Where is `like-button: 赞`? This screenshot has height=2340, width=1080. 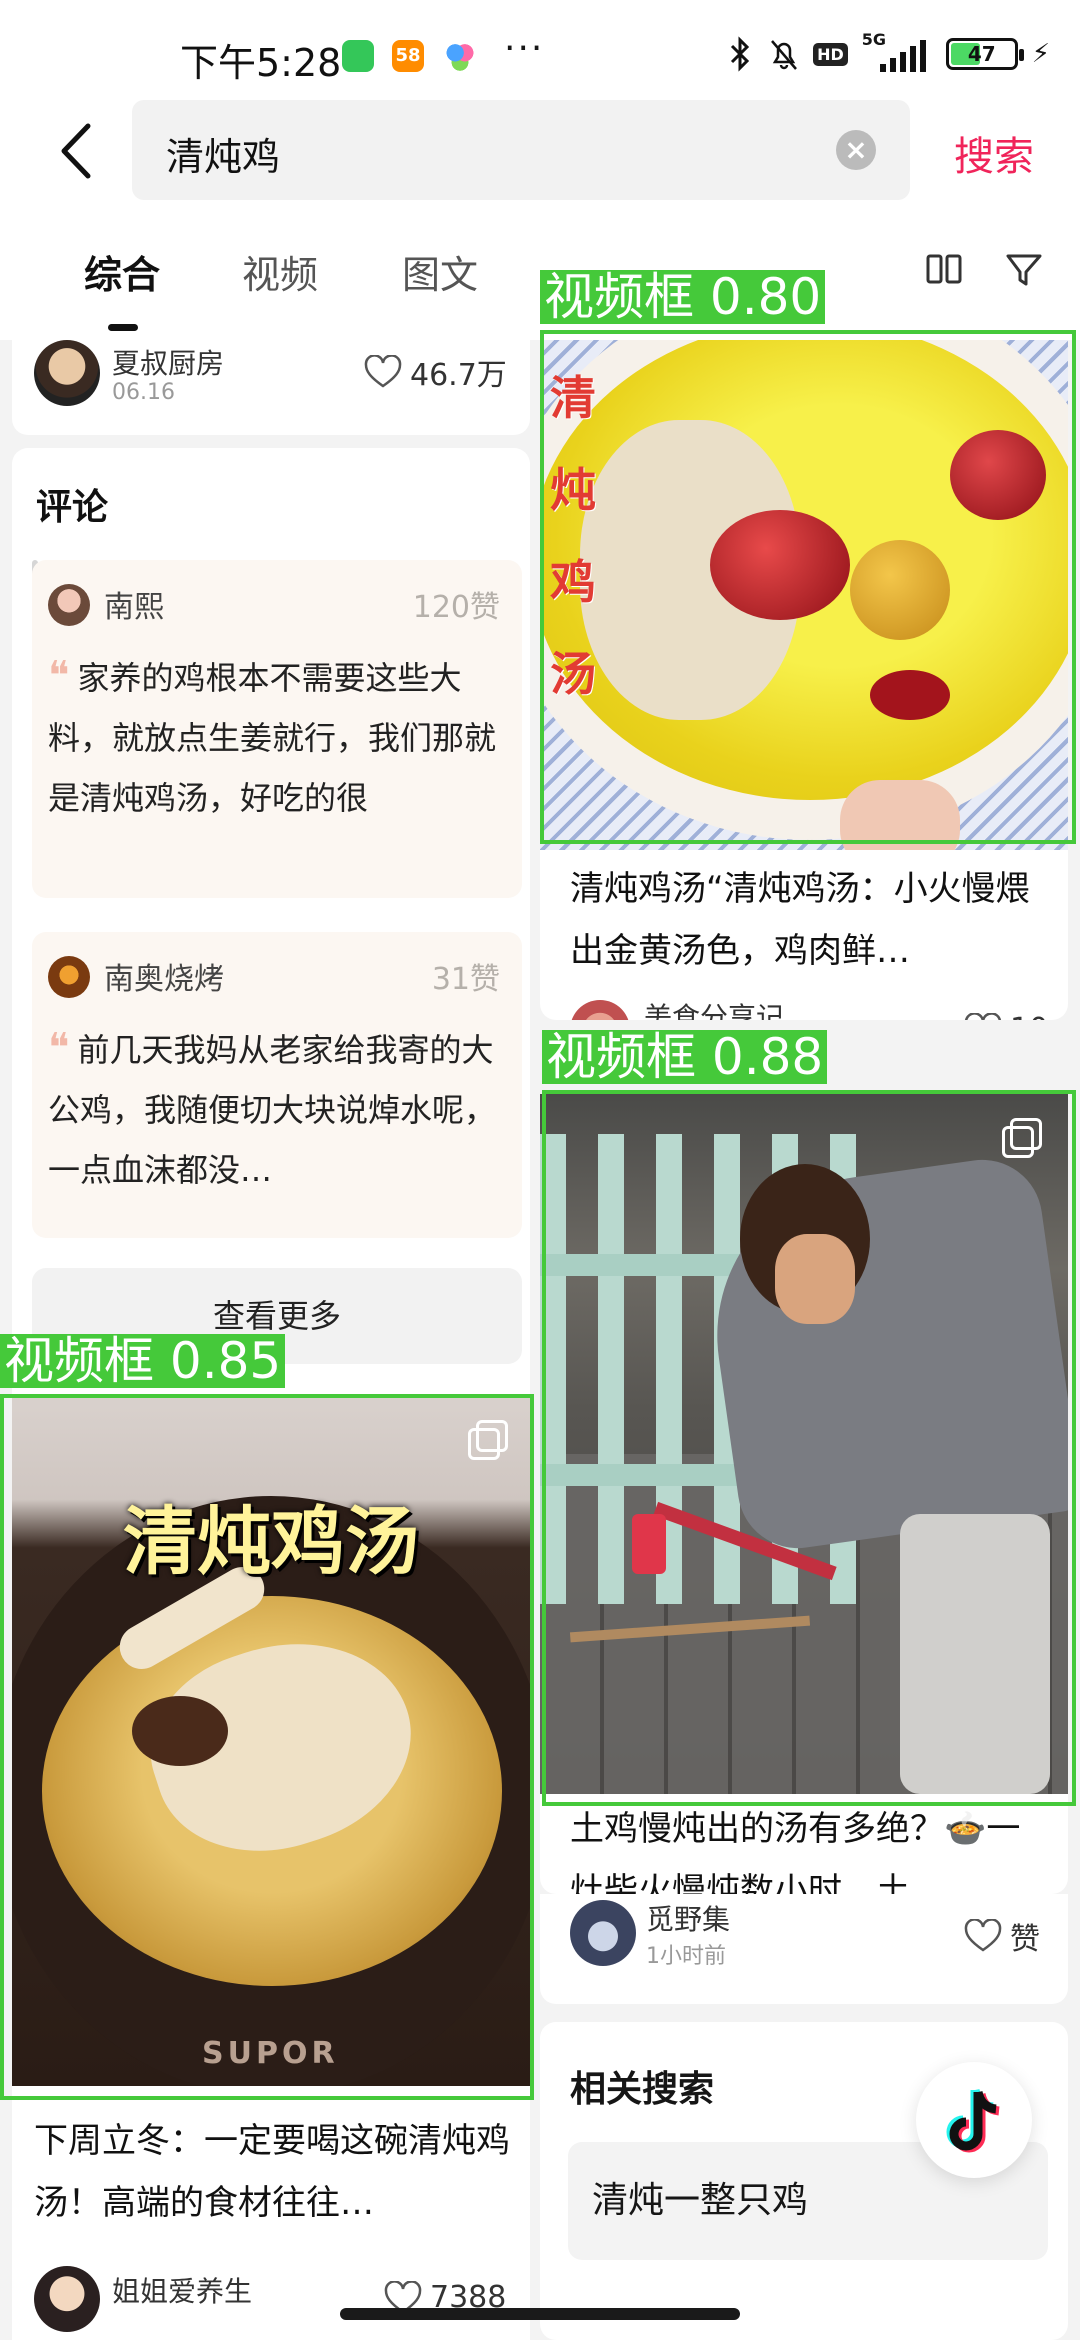
like-button: 赞 is located at coordinates (1002, 1936).